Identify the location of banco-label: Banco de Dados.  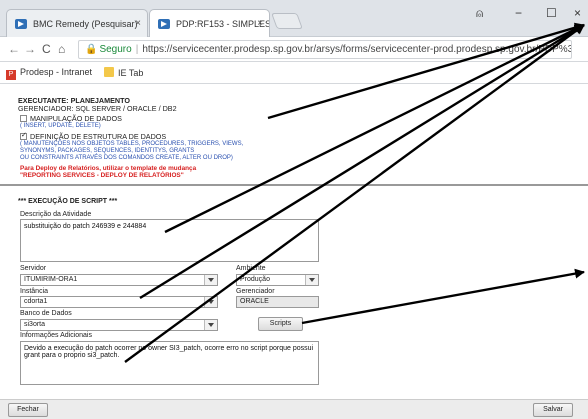
(46, 313).